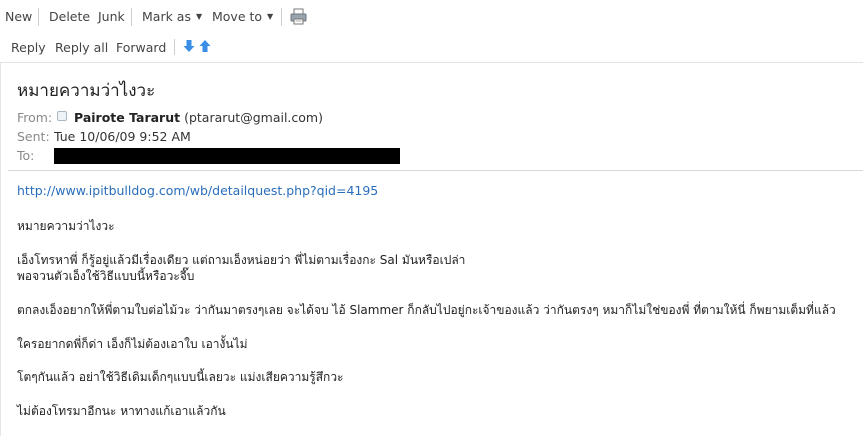  I want to click on reply-all-button: Reply all, so click(81, 47).